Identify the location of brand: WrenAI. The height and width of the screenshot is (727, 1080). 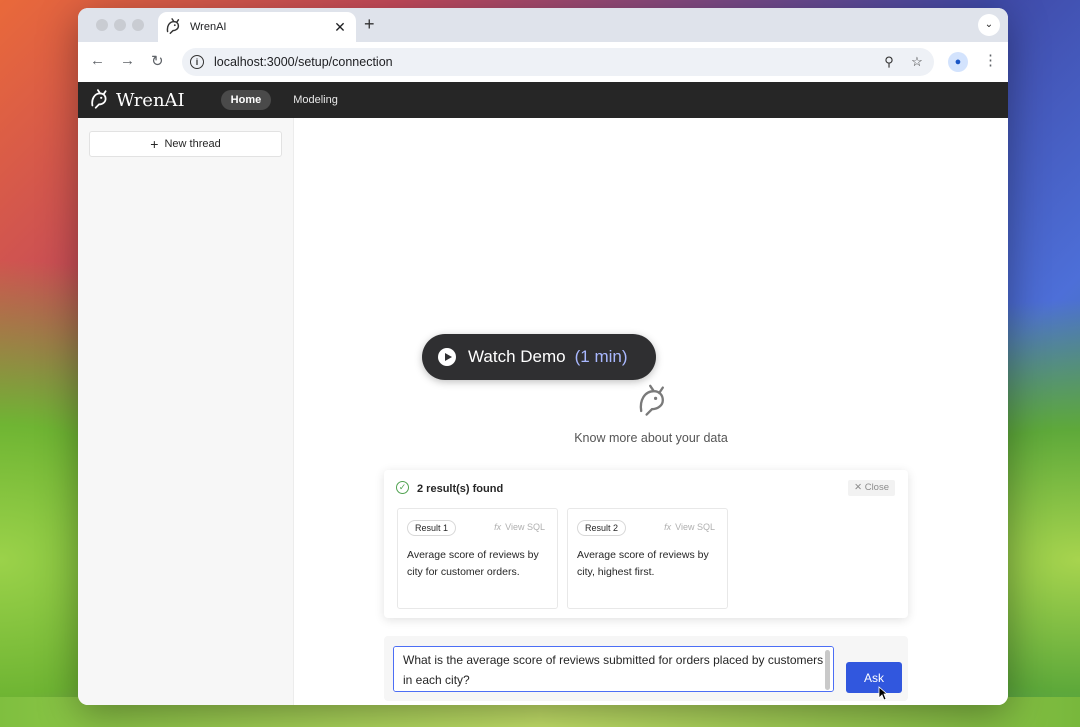
(136, 100).